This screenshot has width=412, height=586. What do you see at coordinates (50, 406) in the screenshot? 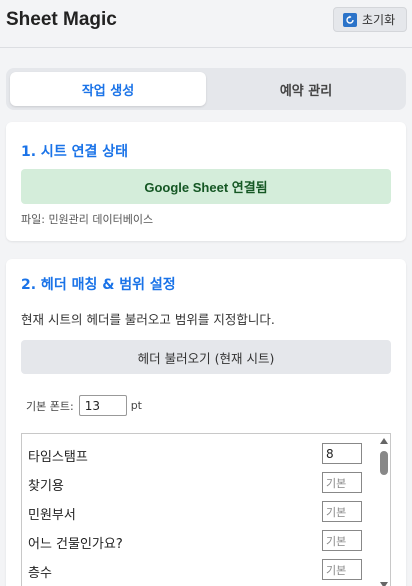
I see `font-label: 기본 폰트:` at bounding box center [50, 406].